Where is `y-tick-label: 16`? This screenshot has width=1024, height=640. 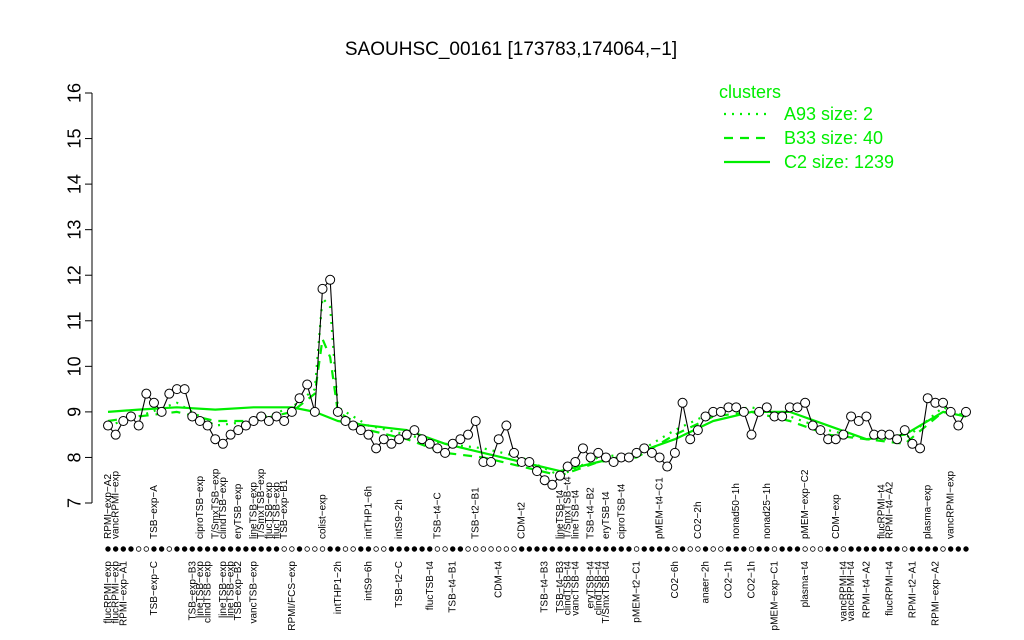
y-tick-label: 16 is located at coordinates (74, 93).